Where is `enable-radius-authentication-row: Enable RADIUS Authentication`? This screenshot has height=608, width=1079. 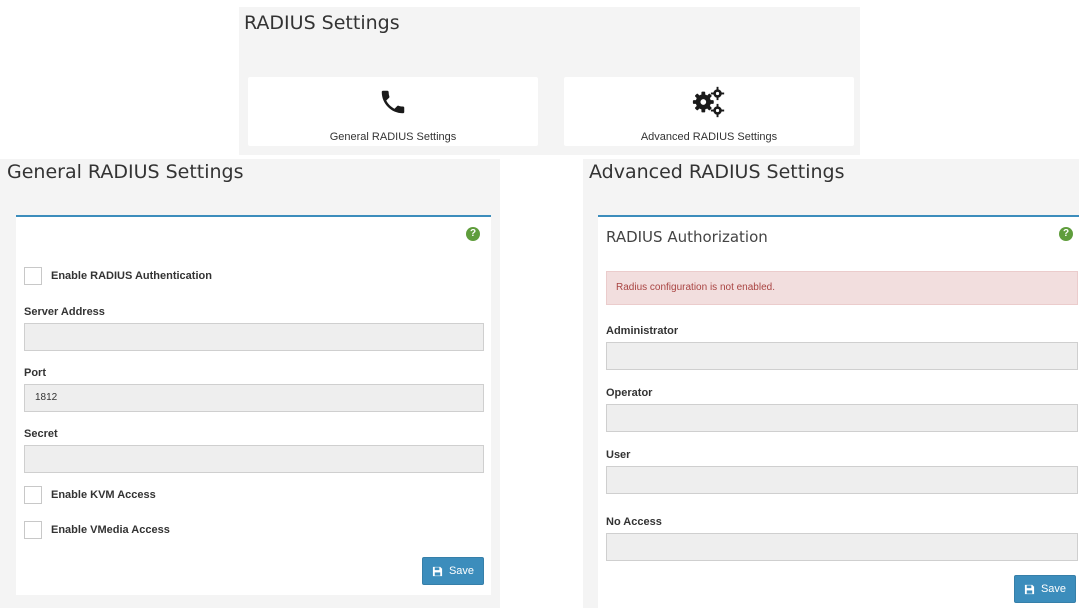
enable-radius-authentication-row: Enable RADIUS Authentication is located at coordinates (118, 276).